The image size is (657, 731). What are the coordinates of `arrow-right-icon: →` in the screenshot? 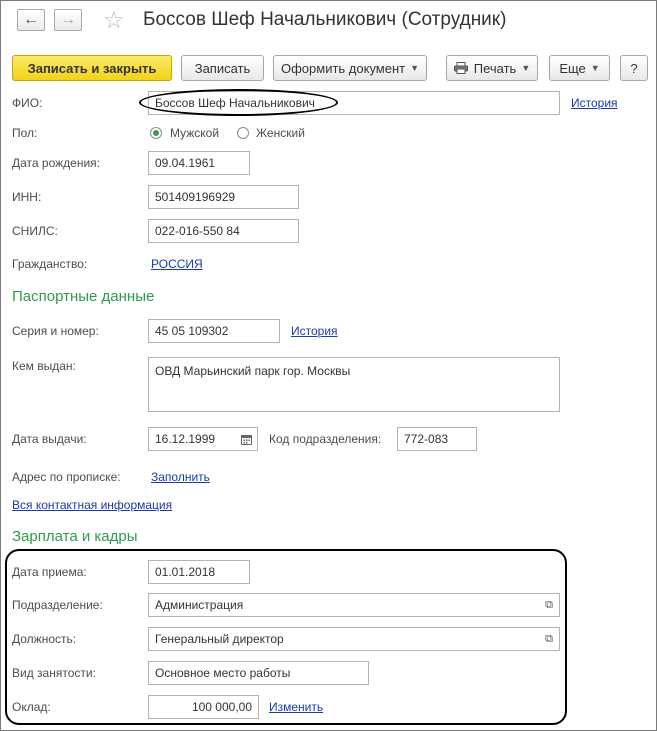 It's located at (68, 19).